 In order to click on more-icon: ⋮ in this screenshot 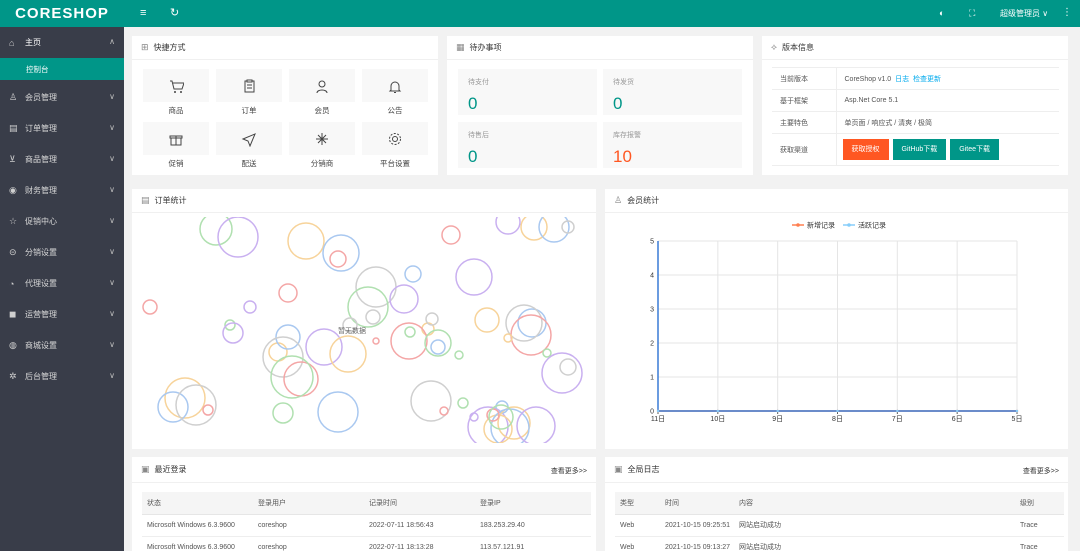, I will do `click(1067, 13)`.